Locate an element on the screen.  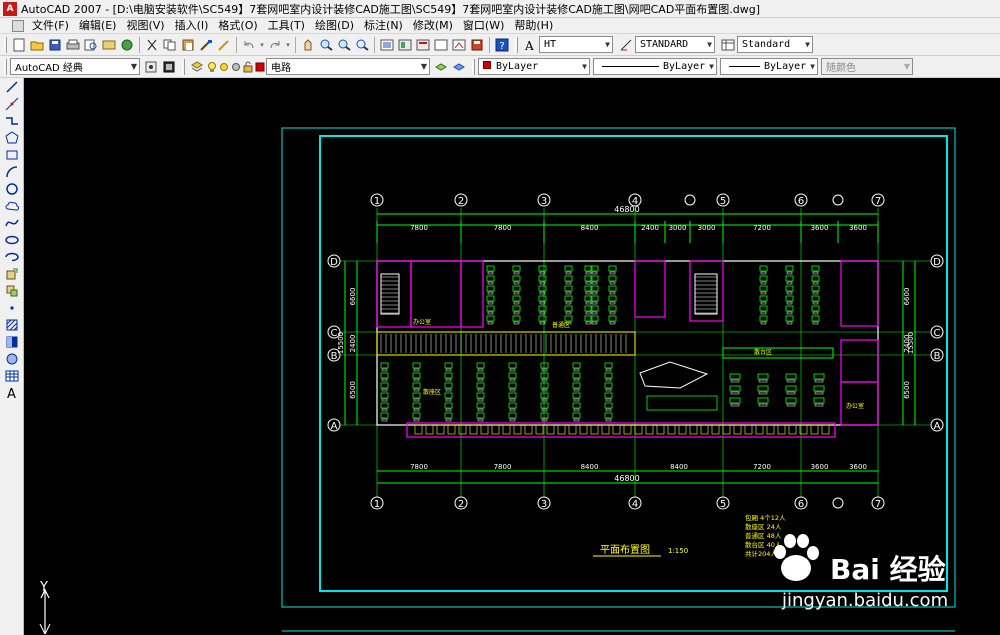
layer-lock-icon is located at coordinates (248, 67).